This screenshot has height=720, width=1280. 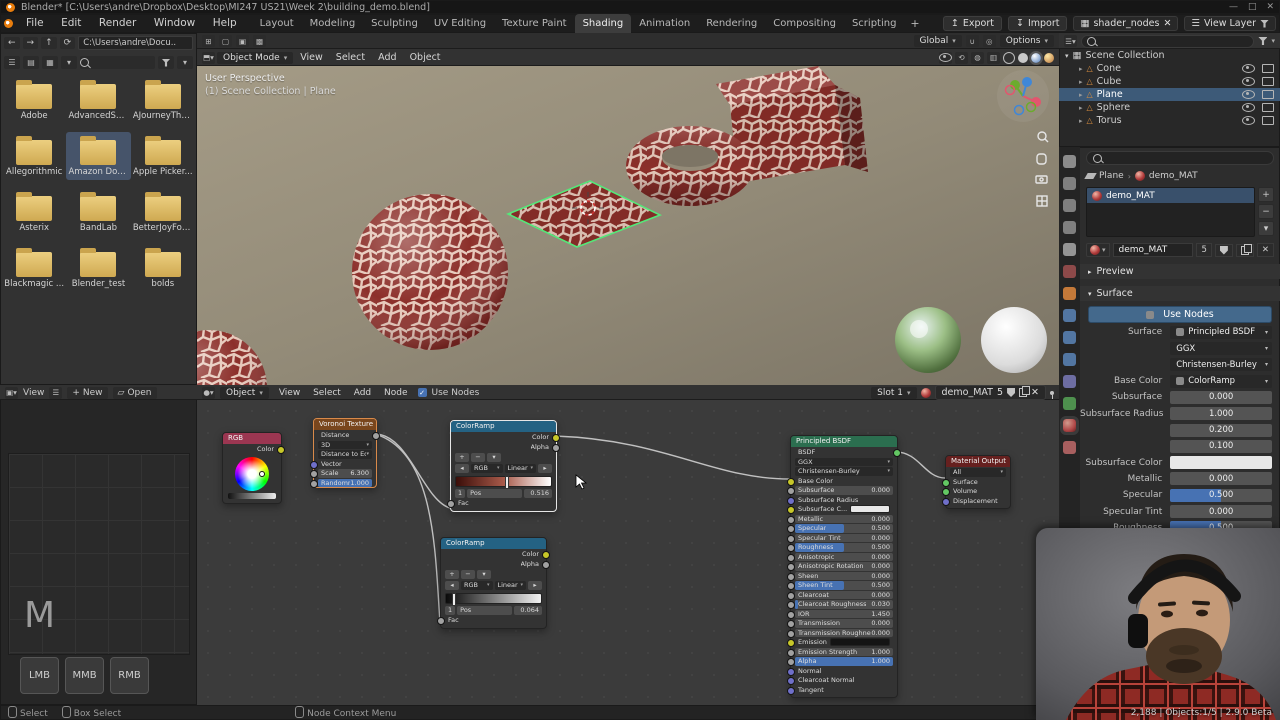 I want to click on display-horizontal-list-icon: ▤, so click(x=31, y=62).